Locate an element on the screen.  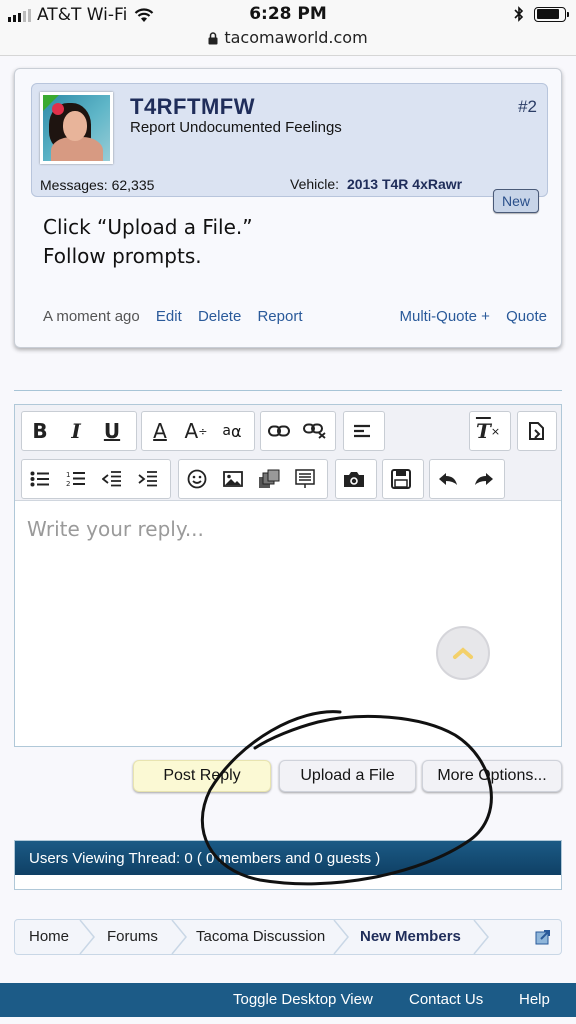
smiley-icon is located at coordinates (197, 479).